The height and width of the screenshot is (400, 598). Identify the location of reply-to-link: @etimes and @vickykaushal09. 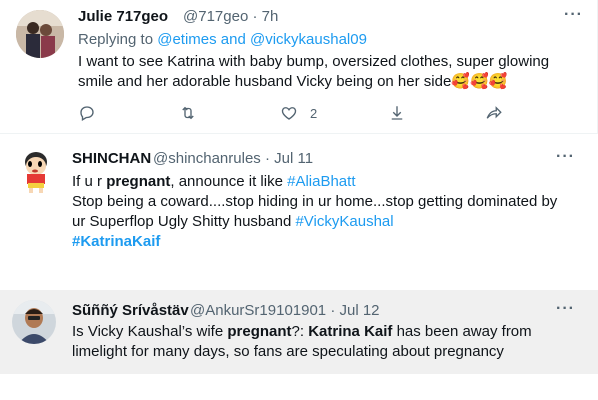
(262, 39).